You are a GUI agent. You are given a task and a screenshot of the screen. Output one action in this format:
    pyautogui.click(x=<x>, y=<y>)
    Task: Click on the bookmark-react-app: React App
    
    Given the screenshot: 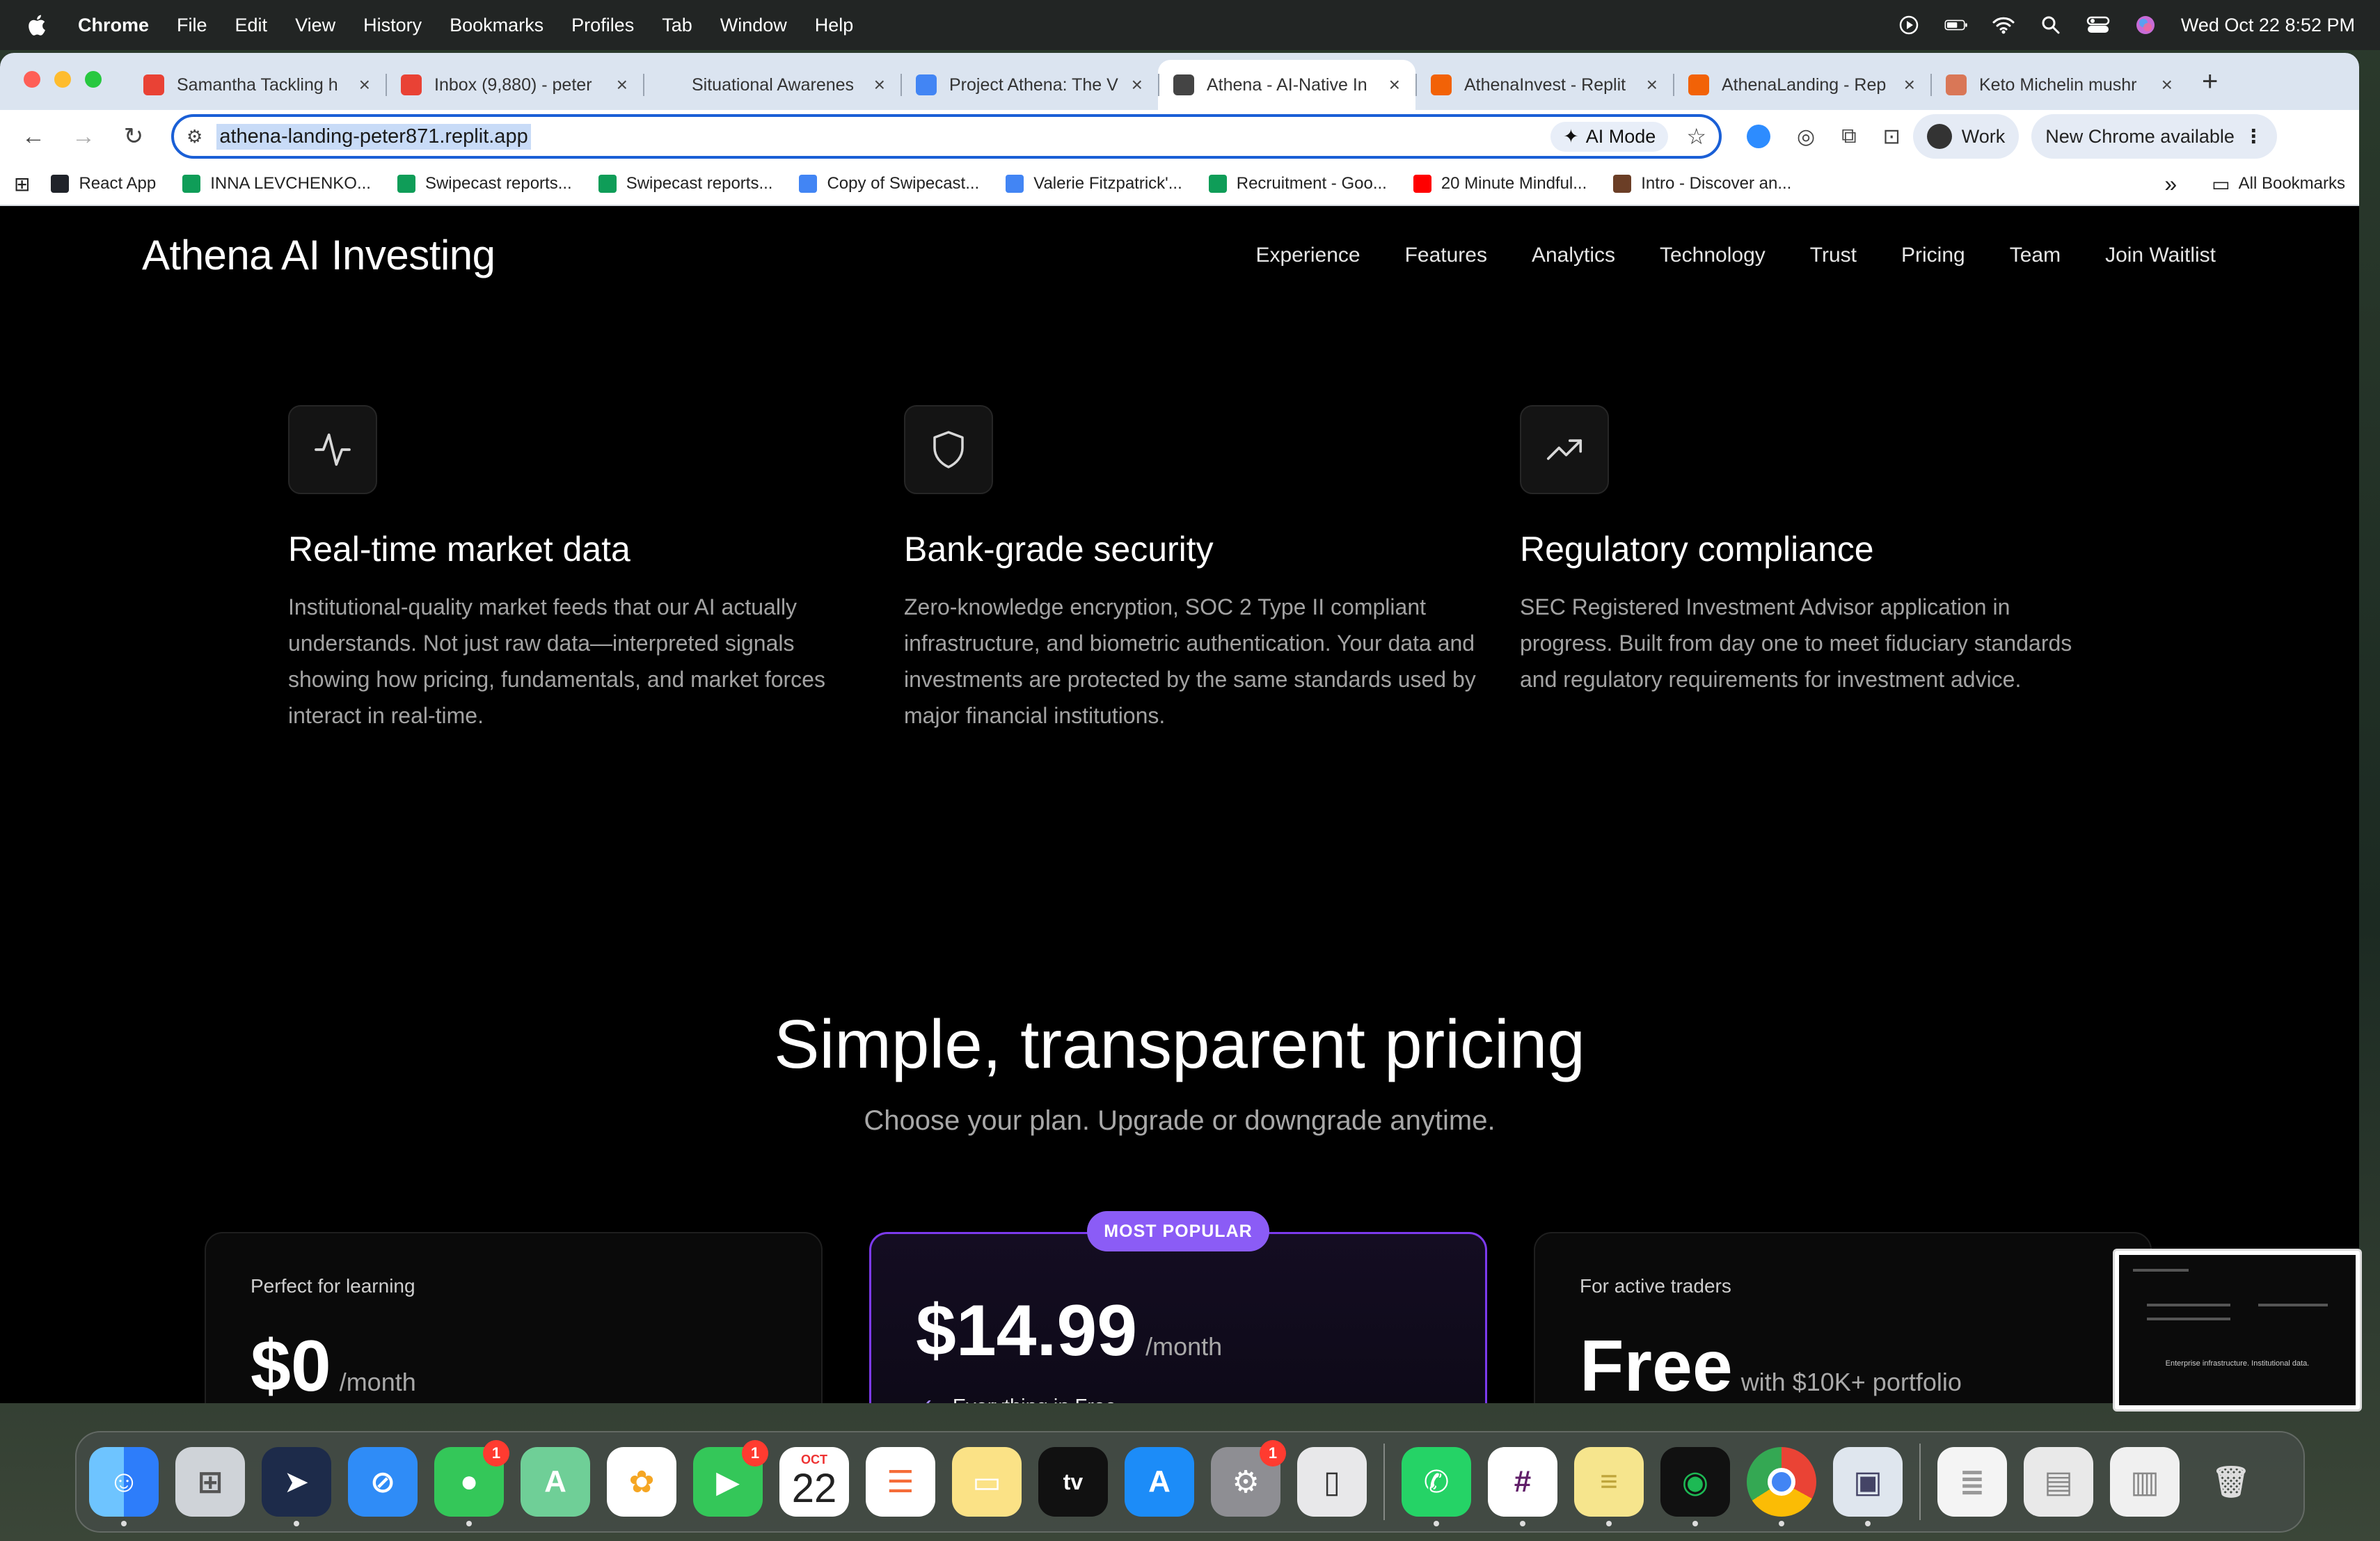 What is the action you would take?
    pyautogui.click(x=103, y=183)
    